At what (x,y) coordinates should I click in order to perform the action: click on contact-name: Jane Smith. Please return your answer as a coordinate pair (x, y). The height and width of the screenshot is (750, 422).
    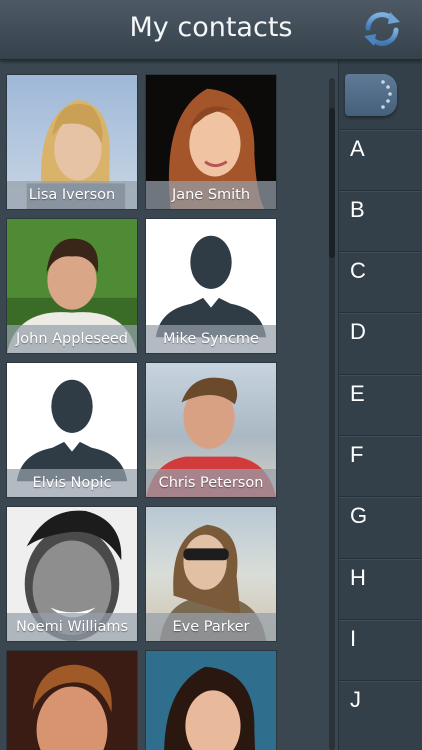
    Looking at the image, I should click on (211, 195).